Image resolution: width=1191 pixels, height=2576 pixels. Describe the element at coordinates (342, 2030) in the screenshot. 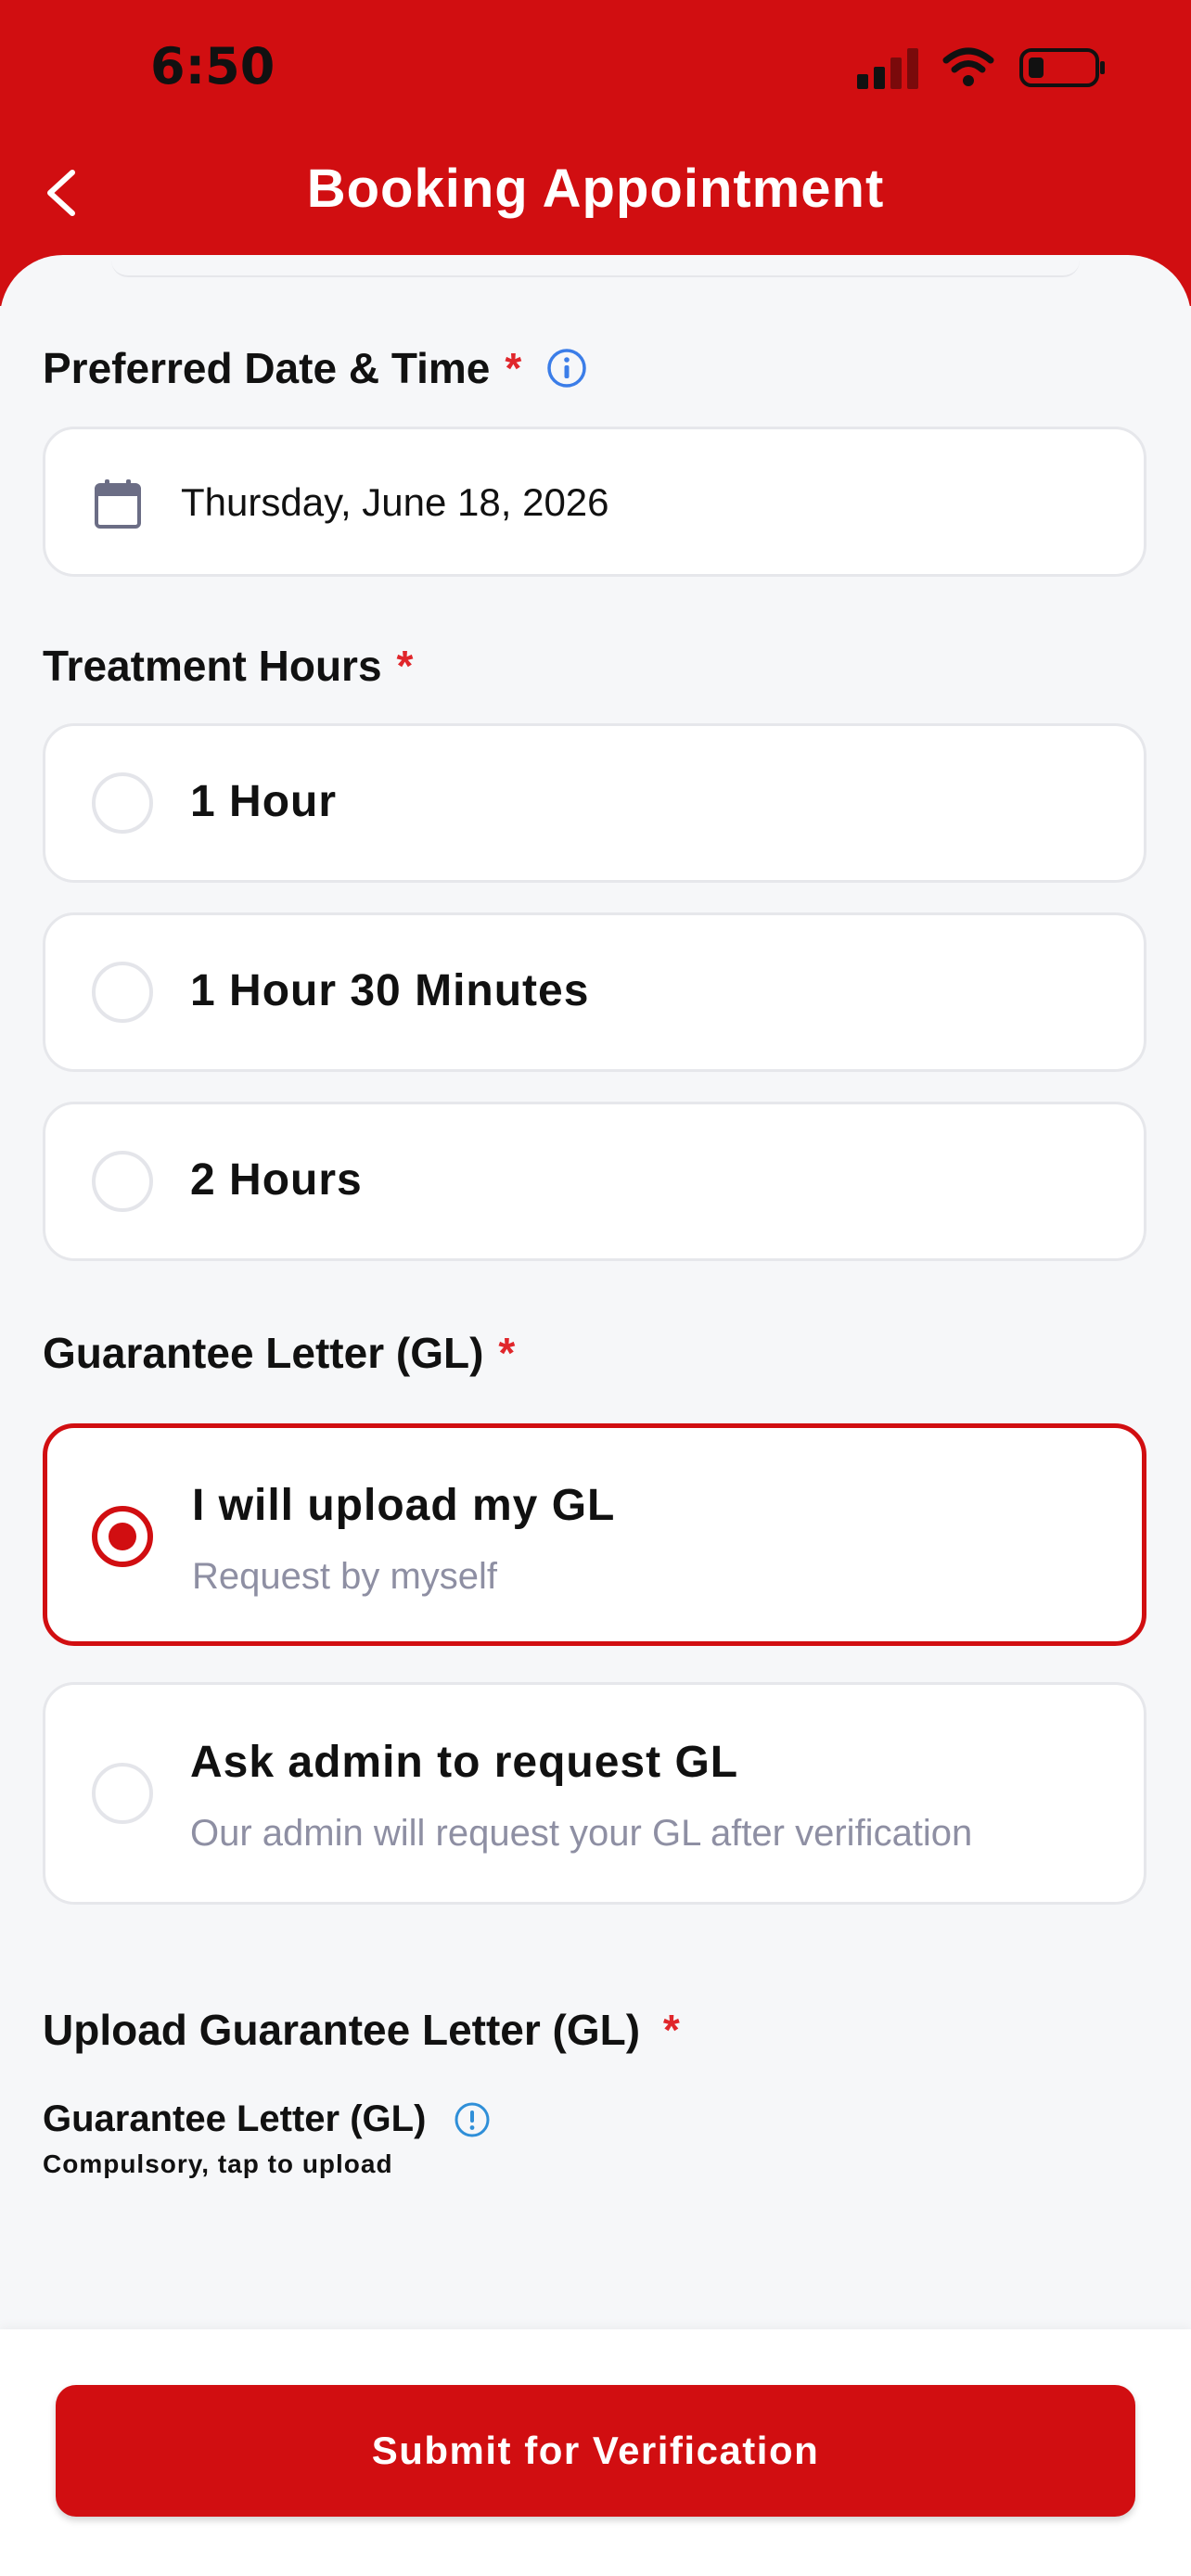

I see `upload-gl-label-text: Upload Guarantee Letter (GL)` at that location.